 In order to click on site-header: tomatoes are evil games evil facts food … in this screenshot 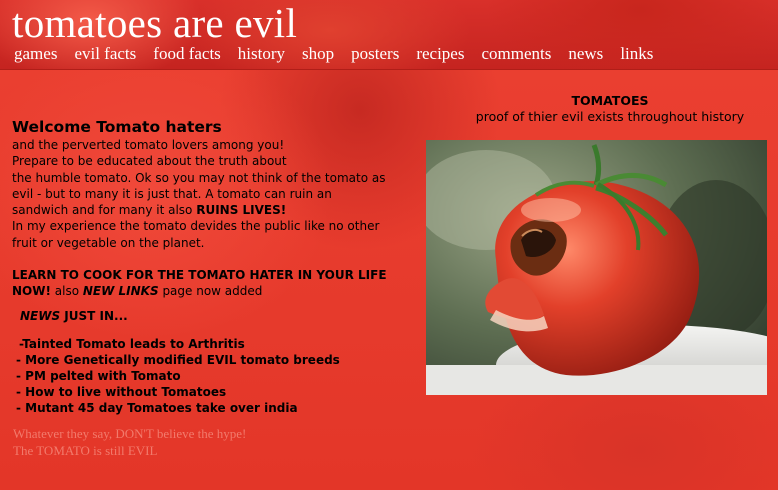, I will do `click(389, 35)`.